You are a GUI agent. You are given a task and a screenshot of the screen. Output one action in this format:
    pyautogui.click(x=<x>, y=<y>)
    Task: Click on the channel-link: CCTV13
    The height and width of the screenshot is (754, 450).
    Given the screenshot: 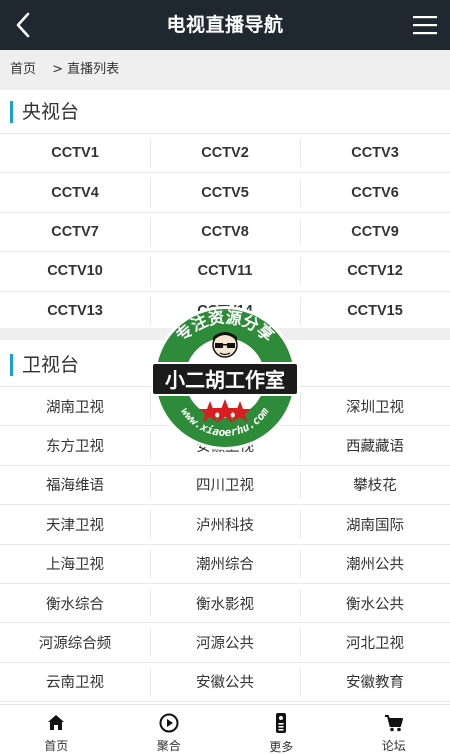 What is the action you would take?
    pyautogui.click(x=75, y=311)
    